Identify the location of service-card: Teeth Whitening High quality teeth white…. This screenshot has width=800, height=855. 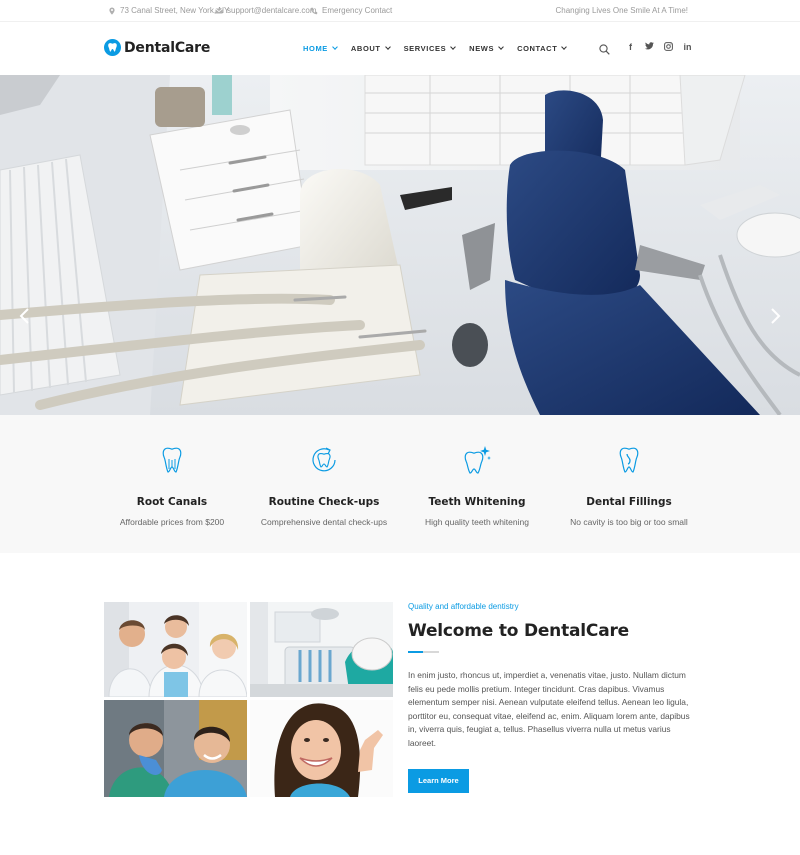
(477, 486).